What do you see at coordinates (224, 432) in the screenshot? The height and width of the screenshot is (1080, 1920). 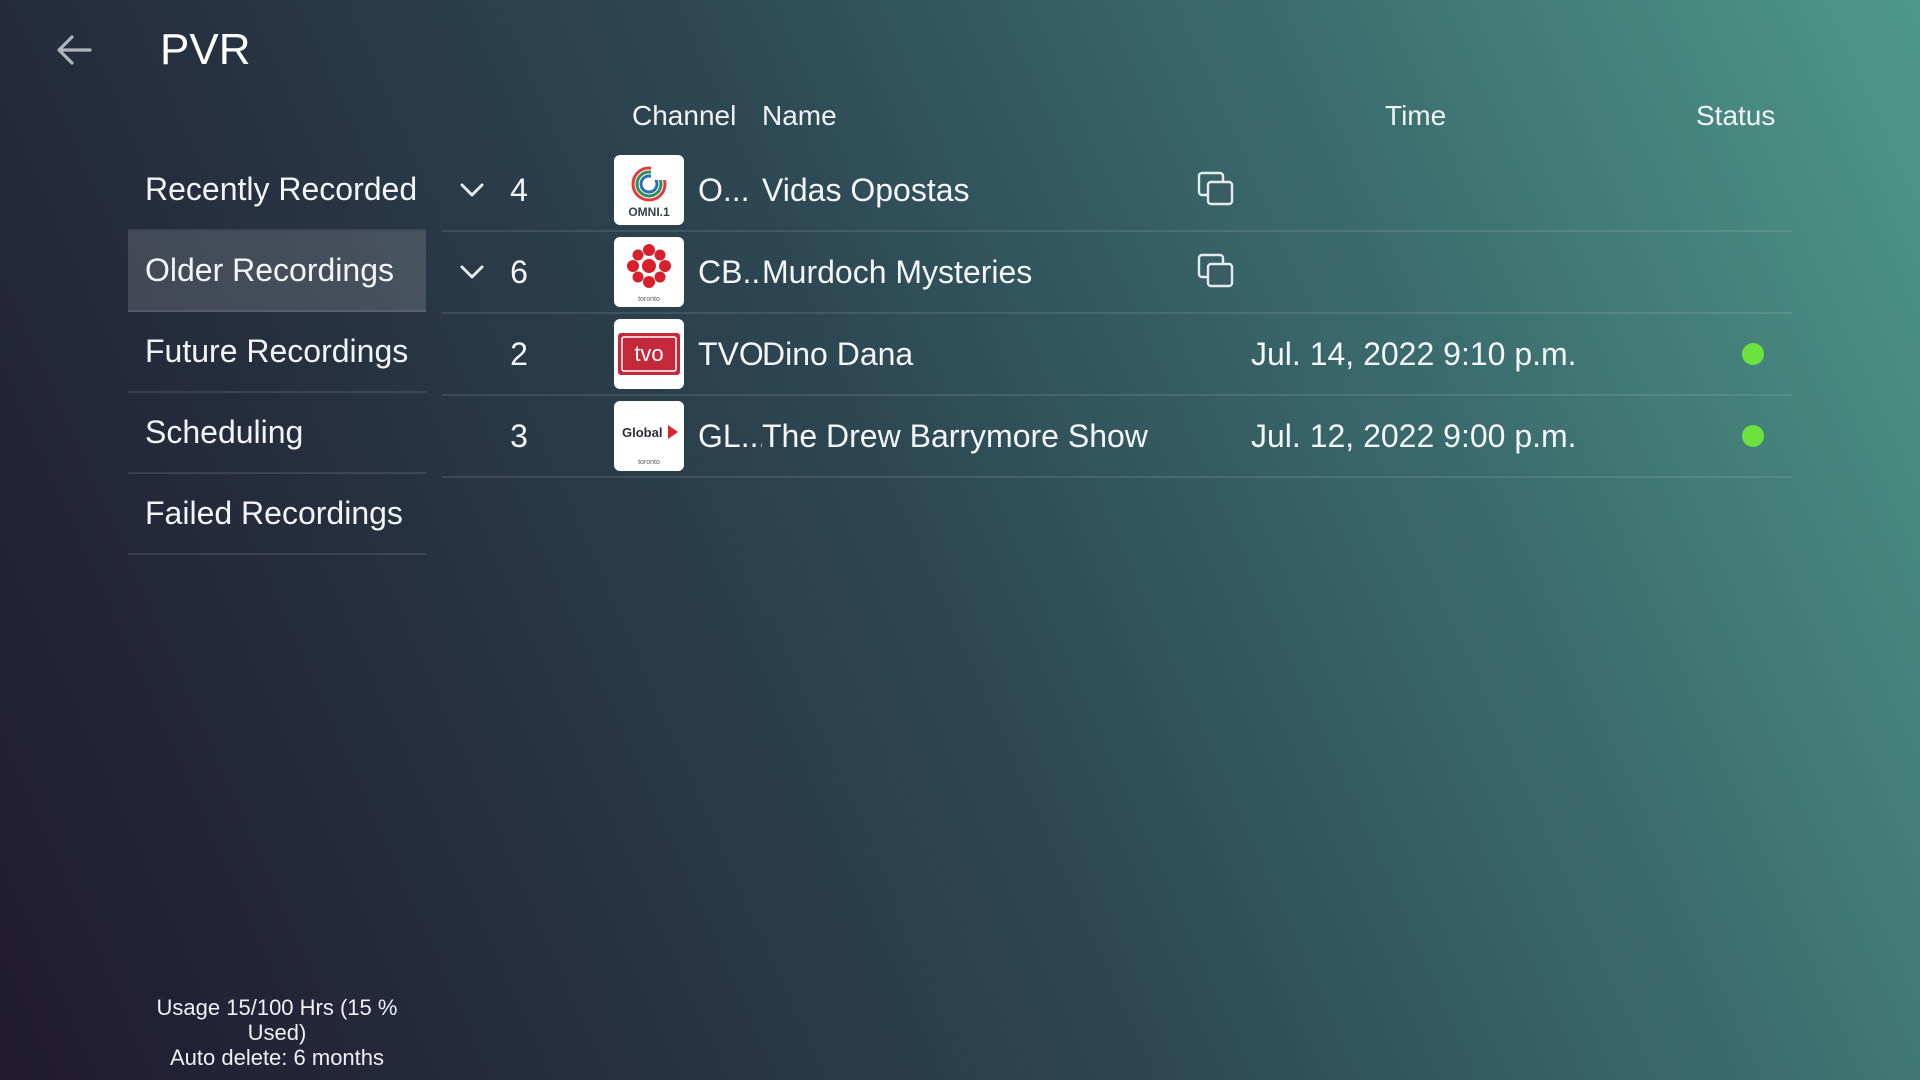 I see `sidebar-item-label: Scheduling` at bounding box center [224, 432].